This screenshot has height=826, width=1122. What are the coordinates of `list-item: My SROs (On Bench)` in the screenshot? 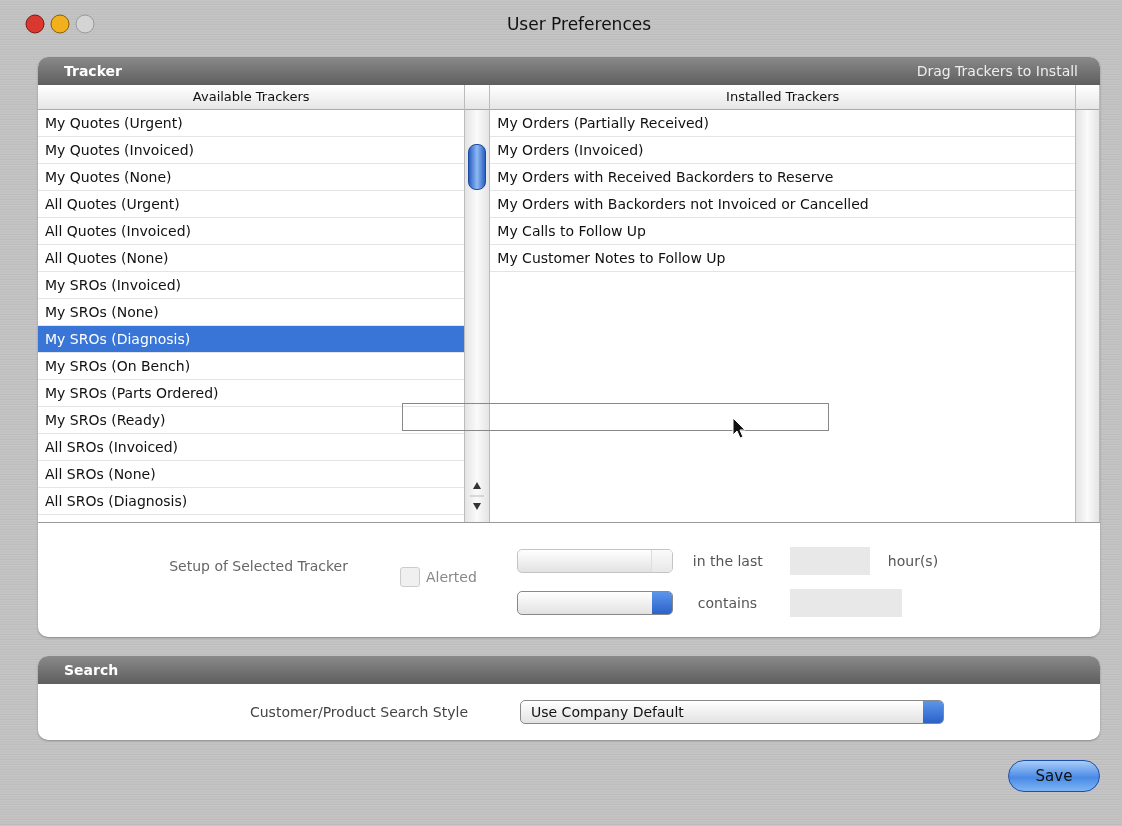 It's located at (251, 366).